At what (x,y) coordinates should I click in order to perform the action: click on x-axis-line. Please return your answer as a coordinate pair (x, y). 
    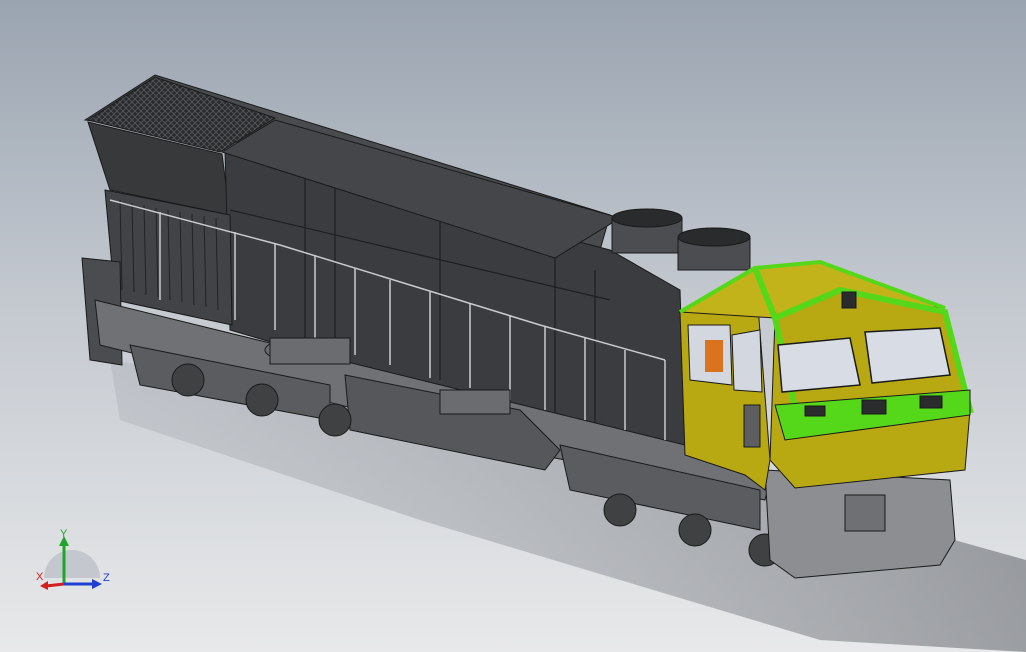
    Looking at the image, I should click on (55, 585).